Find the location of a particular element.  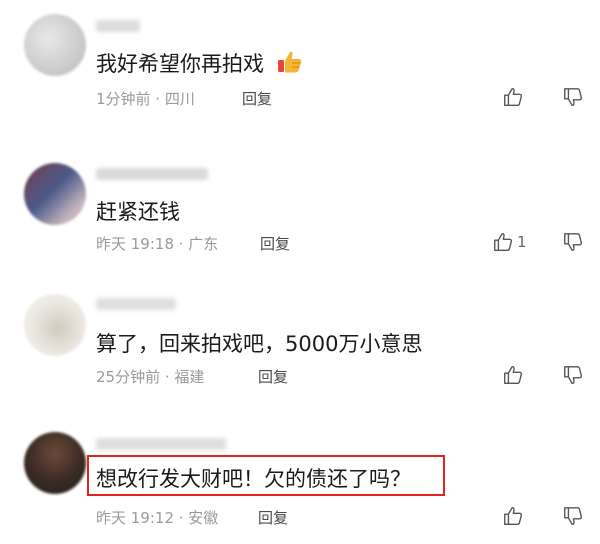

comment-meta: 昨天 19:12 · 安徽 is located at coordinates (157, 518).